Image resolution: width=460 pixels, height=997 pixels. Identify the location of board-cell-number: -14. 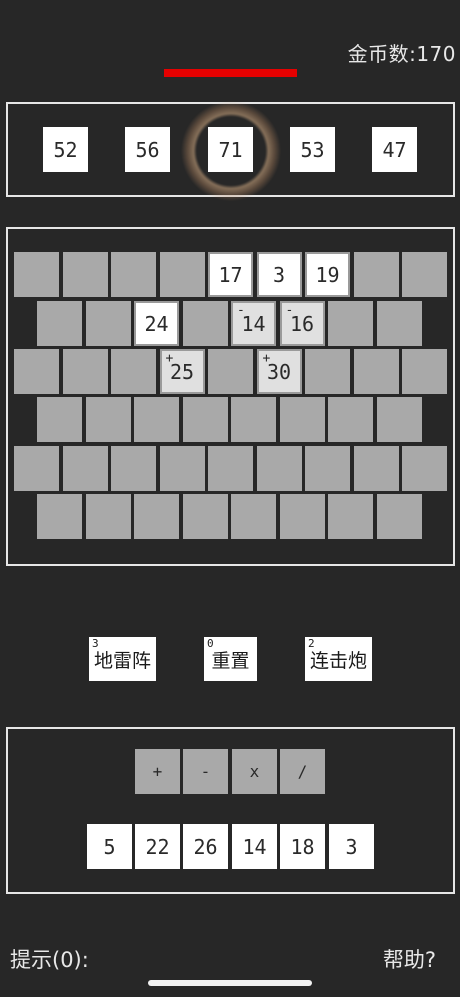
(253, 323).